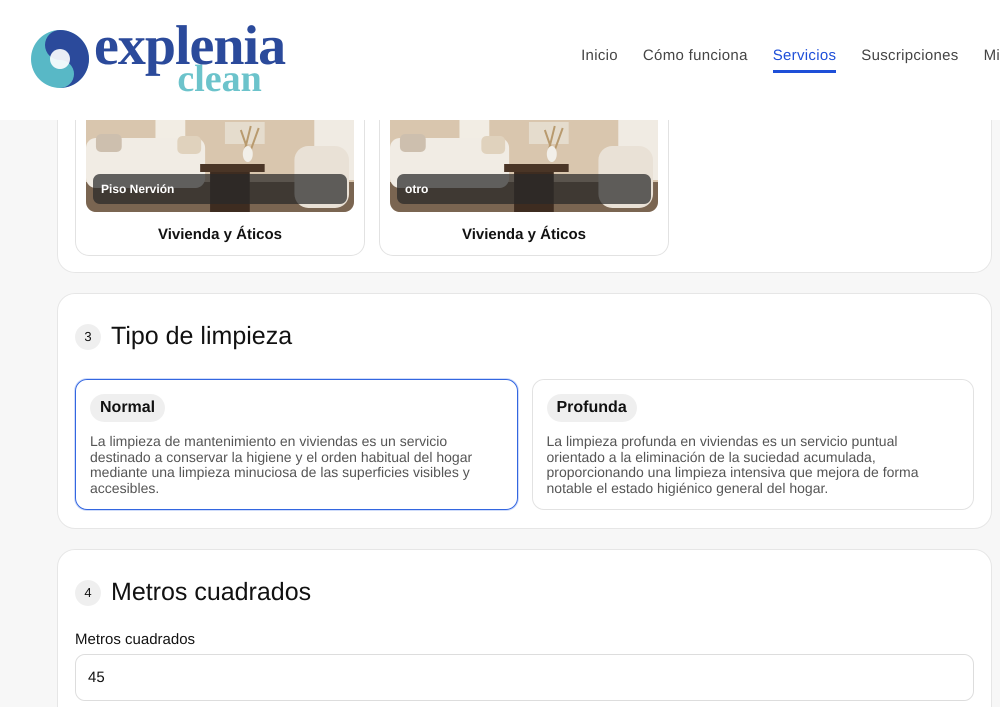 The width and height of the screenshot is (1000, 707). What do you see at coordinates (992, 60) in the screenshot?
I see `nav-link: Mi` at bounding box center [992, 60].